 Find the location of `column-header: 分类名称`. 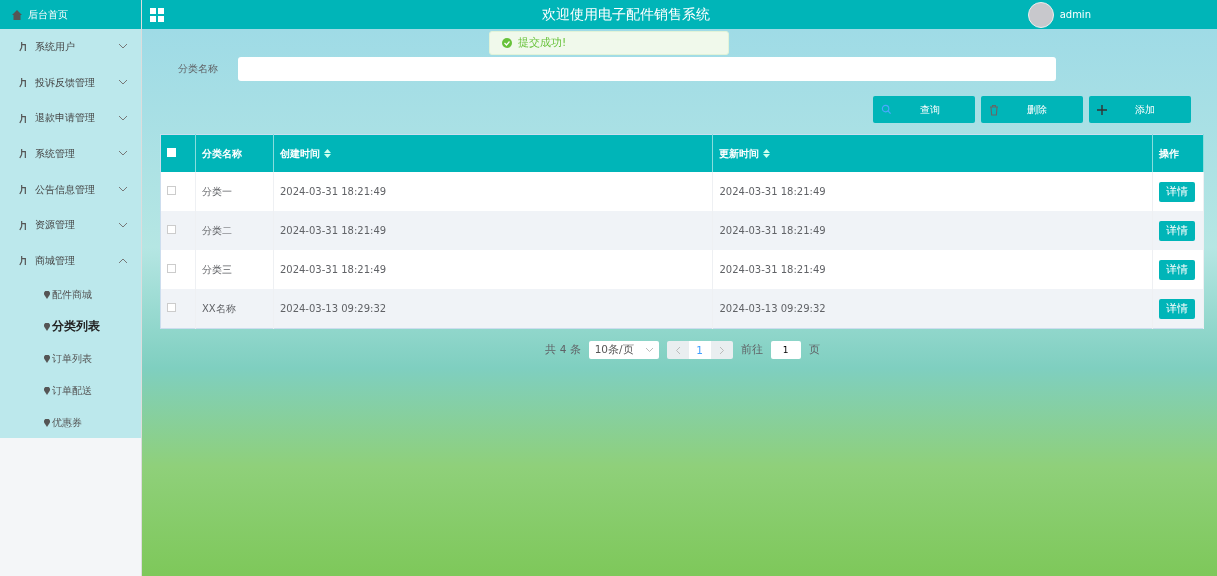

column-header: 分类名称 is located at coordinates (234, 153).